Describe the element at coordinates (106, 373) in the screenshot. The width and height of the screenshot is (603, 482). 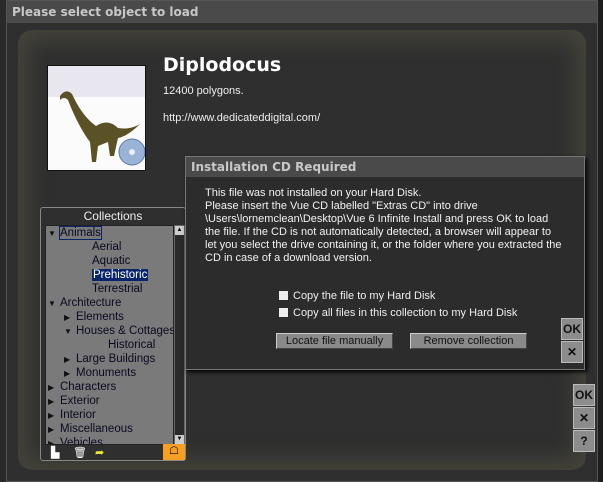
I see `tree-item-label: Monuments` at that location.